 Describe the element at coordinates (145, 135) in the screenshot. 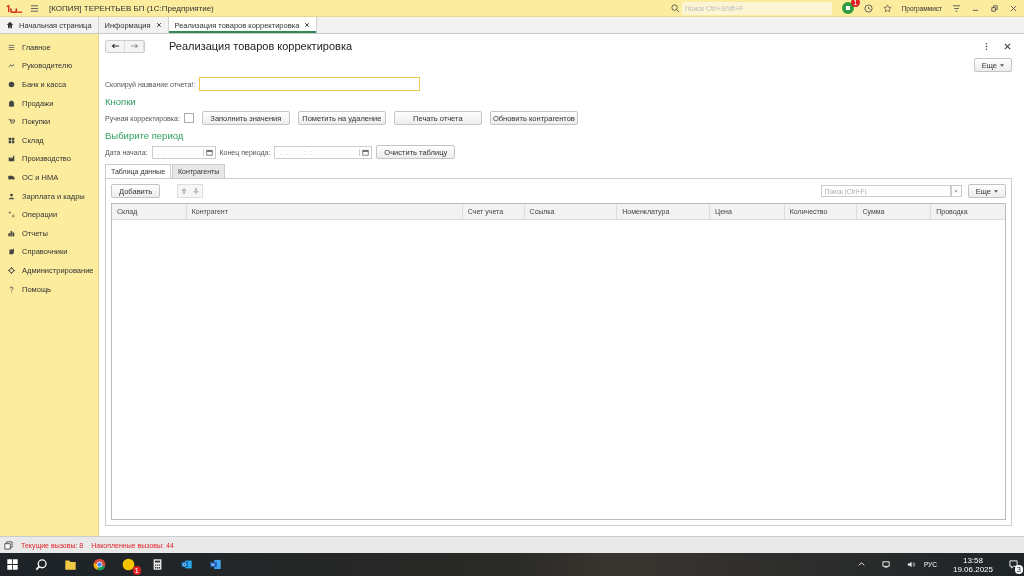

I see `section-heading: Выбирите период` at that location.